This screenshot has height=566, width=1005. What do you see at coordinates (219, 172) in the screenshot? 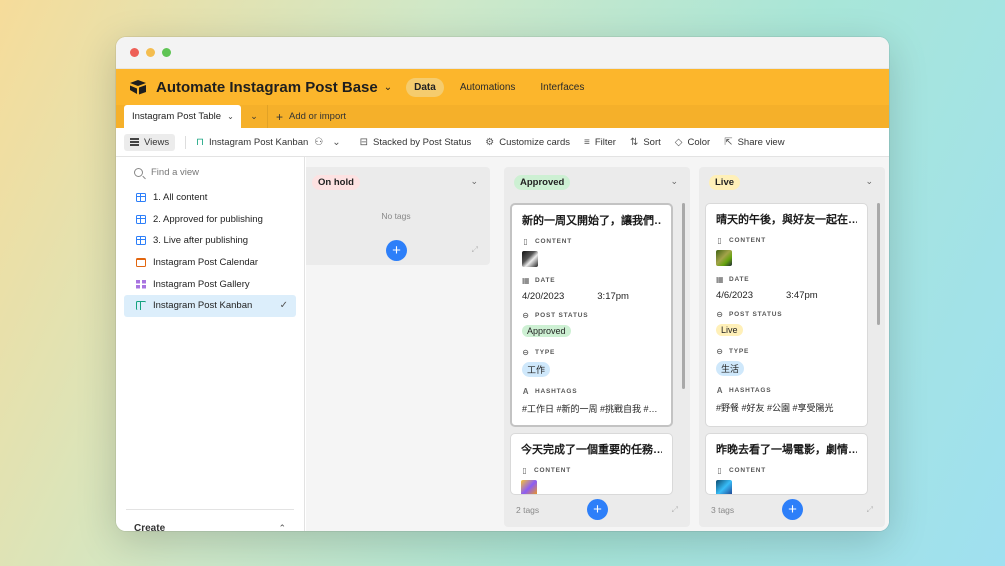
I see `find-view-search: Find a view` at bounding box center [219, 172].